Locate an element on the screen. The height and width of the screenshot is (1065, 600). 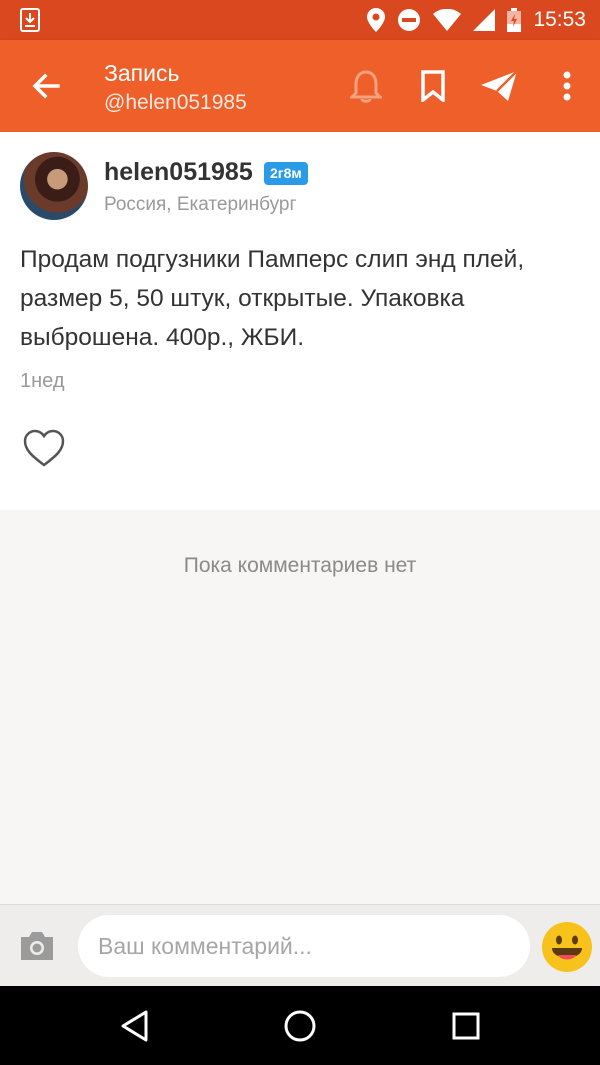
nav-home-button is located at coordinates (300, 1026).